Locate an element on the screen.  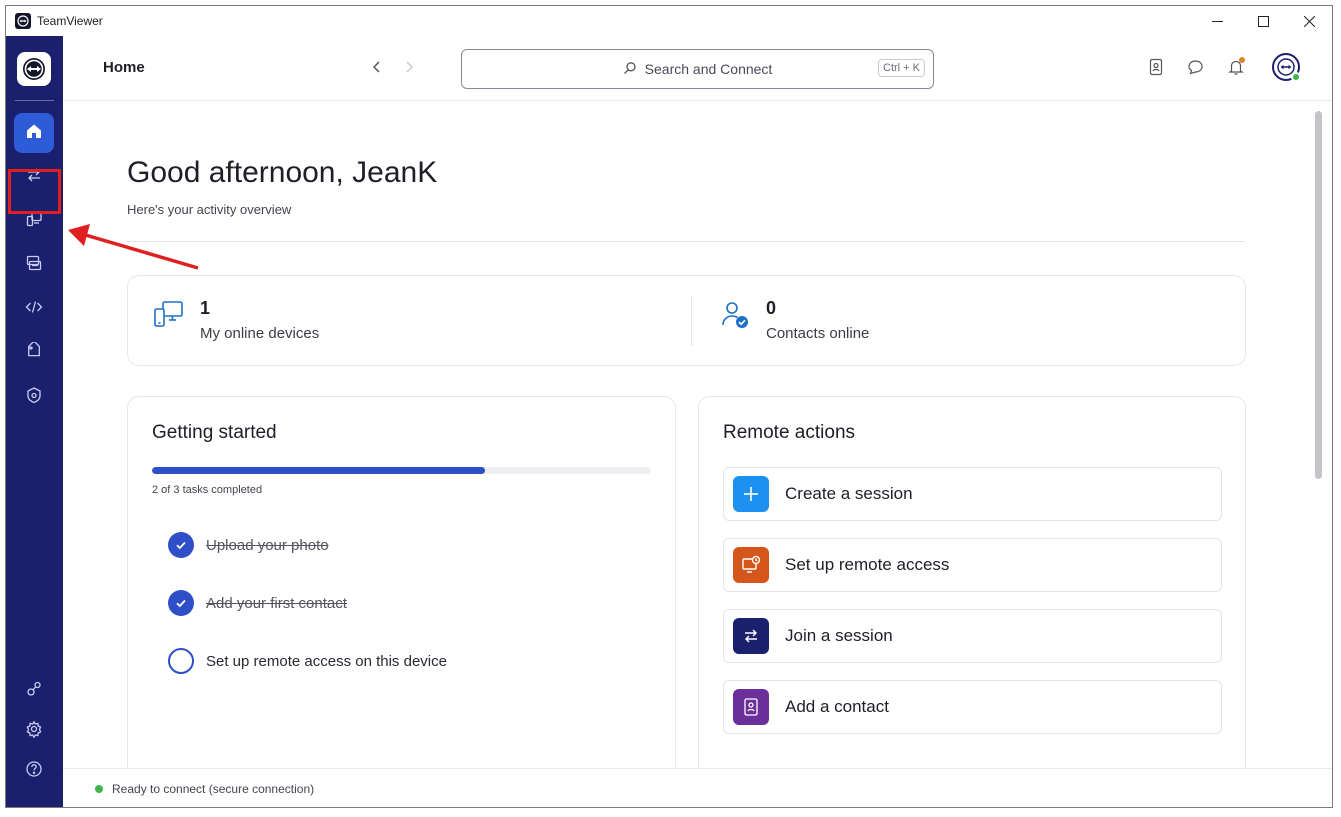
task-remote-access: Set up remote access on this device is located at coordinates (307, 661).